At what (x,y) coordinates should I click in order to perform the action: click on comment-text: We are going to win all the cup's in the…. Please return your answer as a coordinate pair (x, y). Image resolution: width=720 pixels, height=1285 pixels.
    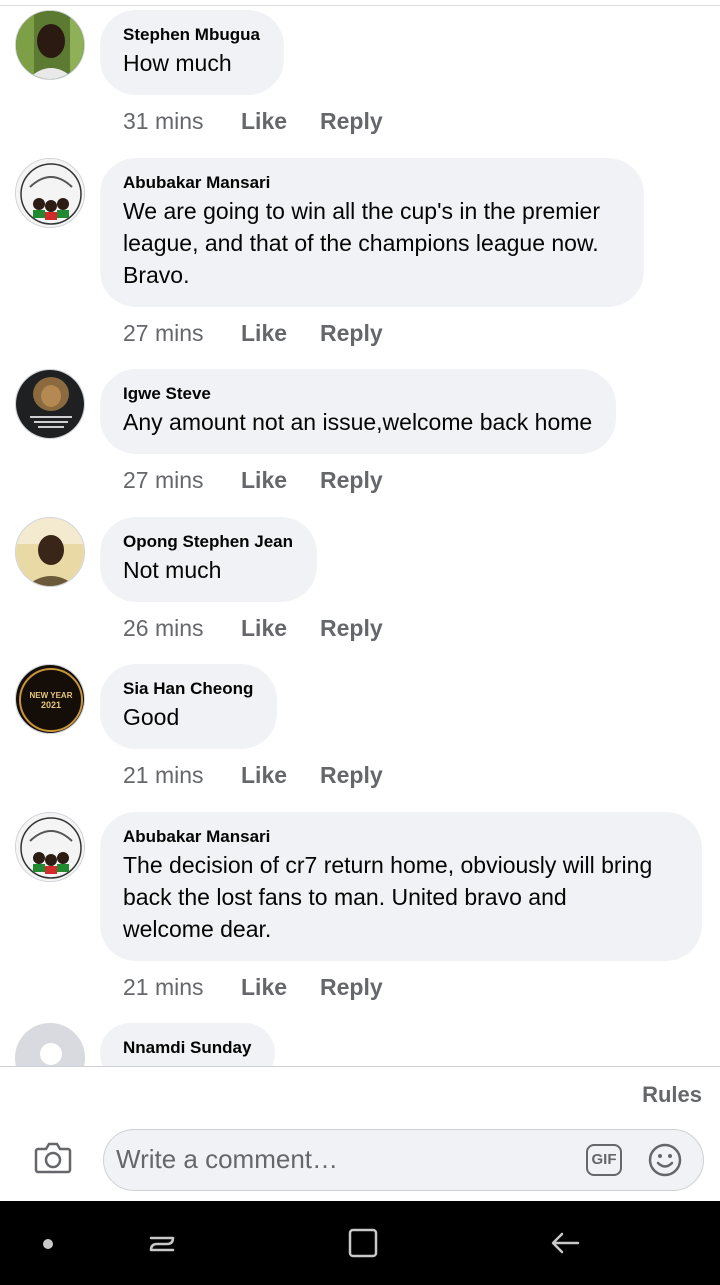
    Looking at the image, I should click on (361, 211).